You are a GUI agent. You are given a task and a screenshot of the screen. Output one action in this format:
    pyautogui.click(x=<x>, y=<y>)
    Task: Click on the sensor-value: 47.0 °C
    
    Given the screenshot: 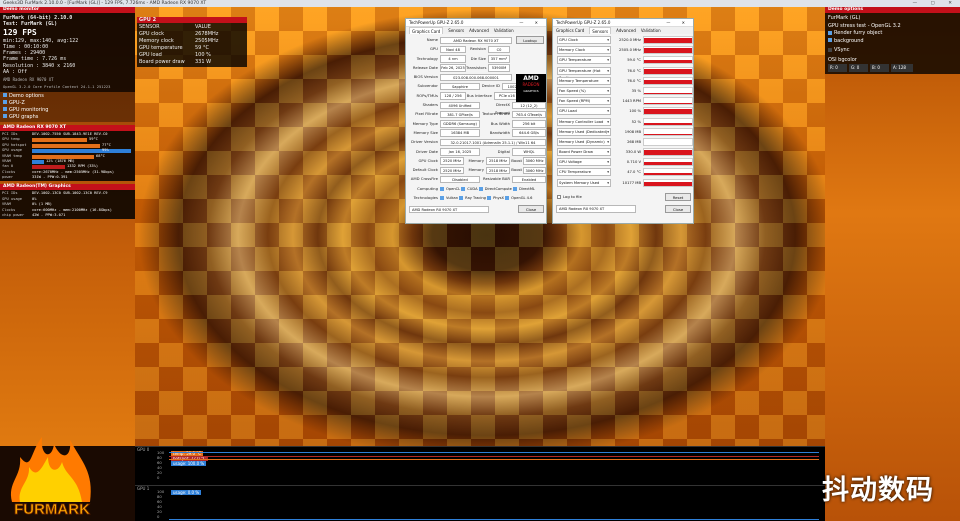 What is the action you would take?
    pyautogui.click(x=634, y=172)
    